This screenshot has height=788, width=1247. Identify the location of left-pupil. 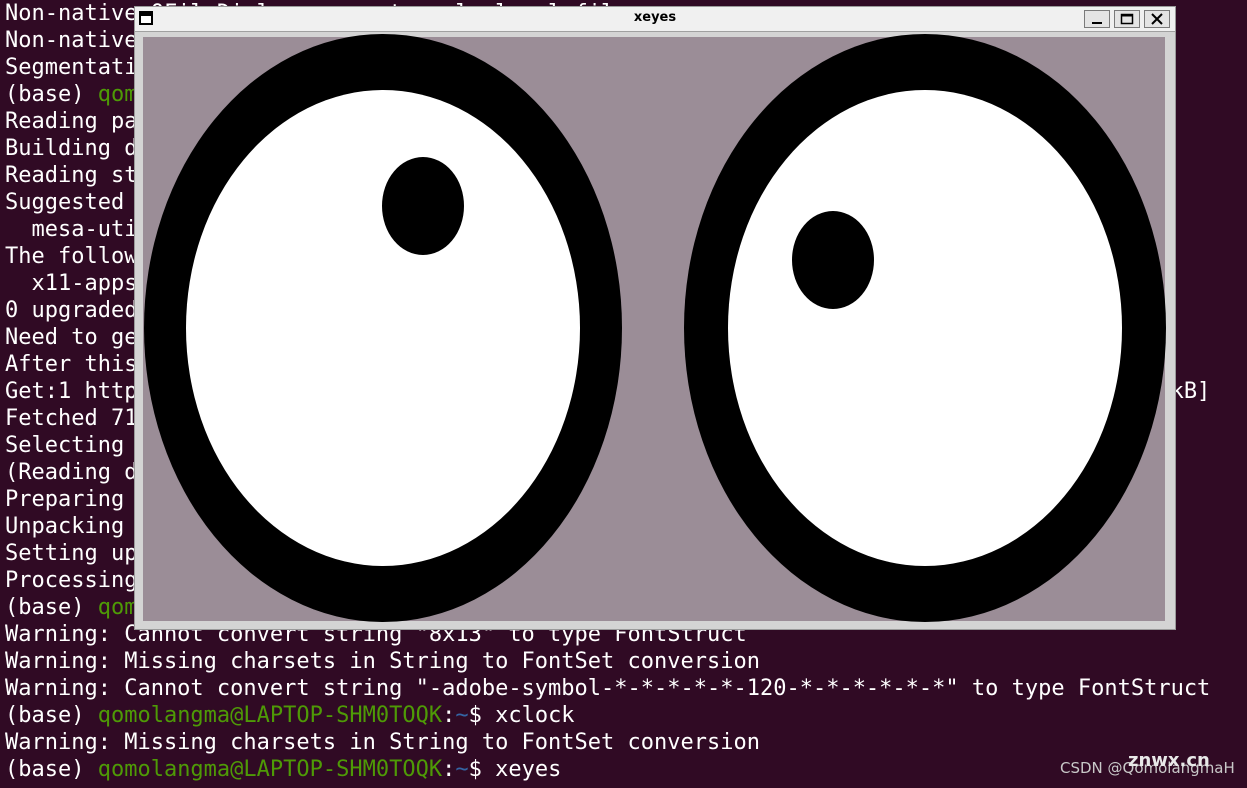
(423, 206).